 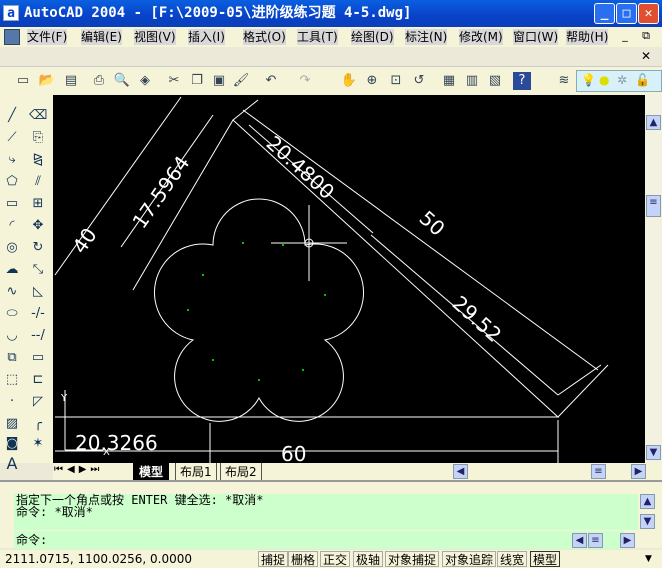 What do you see at coordinates (419, 81) in the screenshot?
I see `zoom-previous-icon: ↺` at bounding box center [419, 81].